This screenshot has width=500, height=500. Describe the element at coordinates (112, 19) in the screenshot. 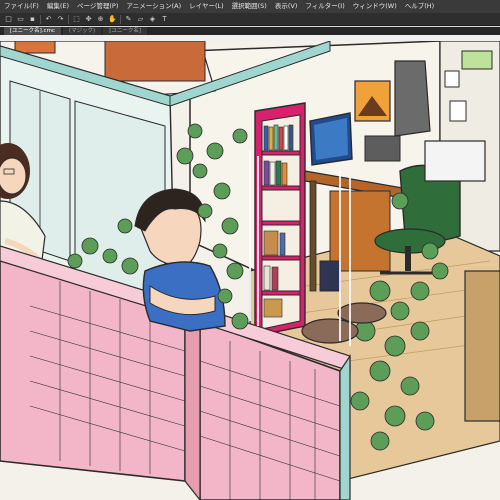

I see `hand-icon: ✋` at that location.